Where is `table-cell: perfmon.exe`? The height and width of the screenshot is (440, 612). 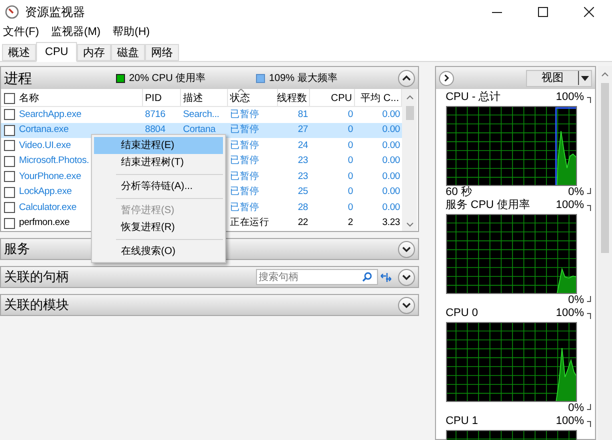 table-cell: perfmon.exe is located at coordinates (44, 223).